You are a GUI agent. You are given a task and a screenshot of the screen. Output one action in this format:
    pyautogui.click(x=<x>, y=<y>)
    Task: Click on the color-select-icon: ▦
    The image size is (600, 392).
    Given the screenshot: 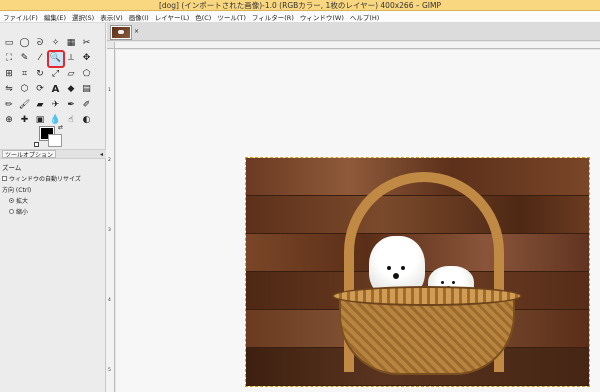 What is the action you would take?
    pyautogui.click(x=71, y=43)
    